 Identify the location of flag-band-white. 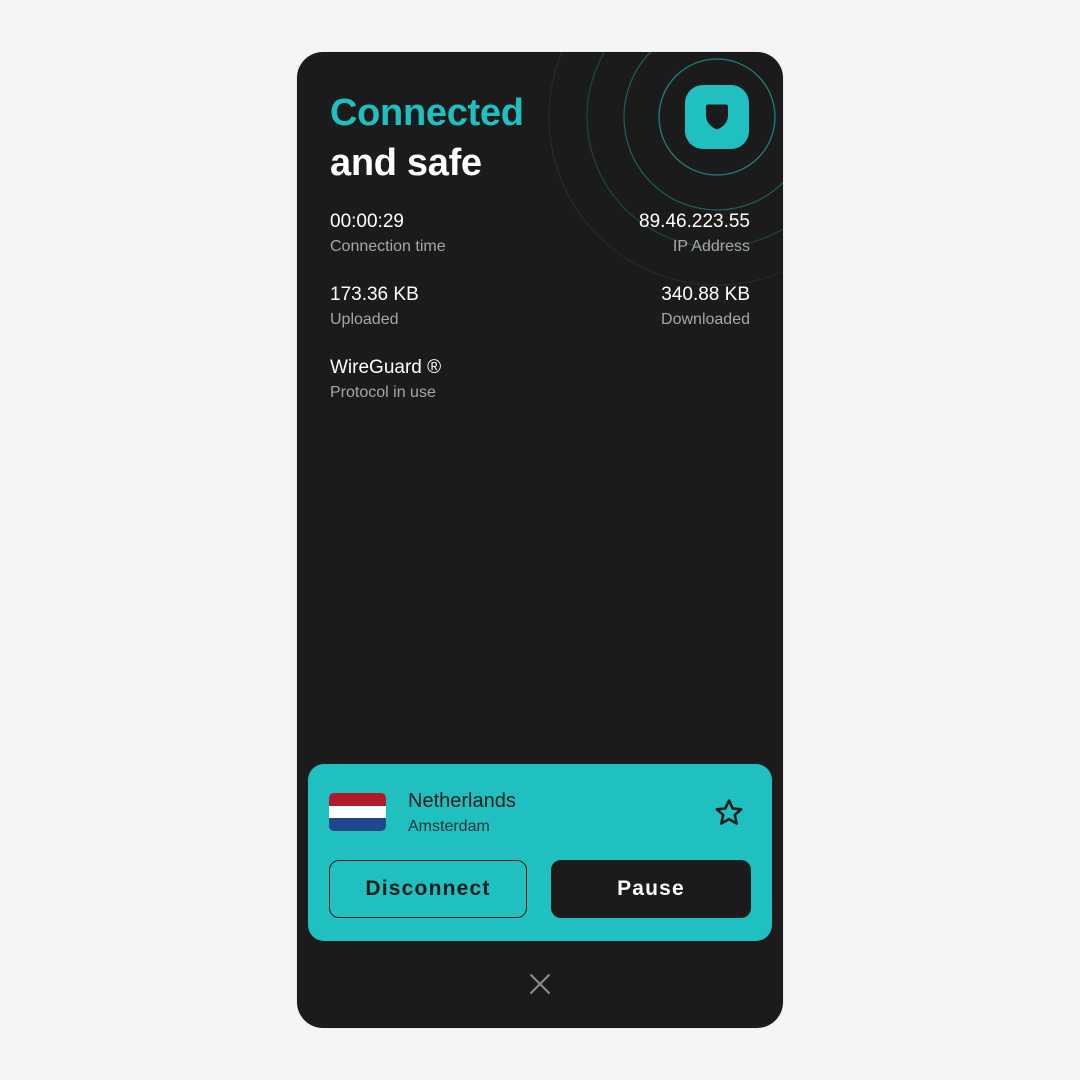
(357, 812).